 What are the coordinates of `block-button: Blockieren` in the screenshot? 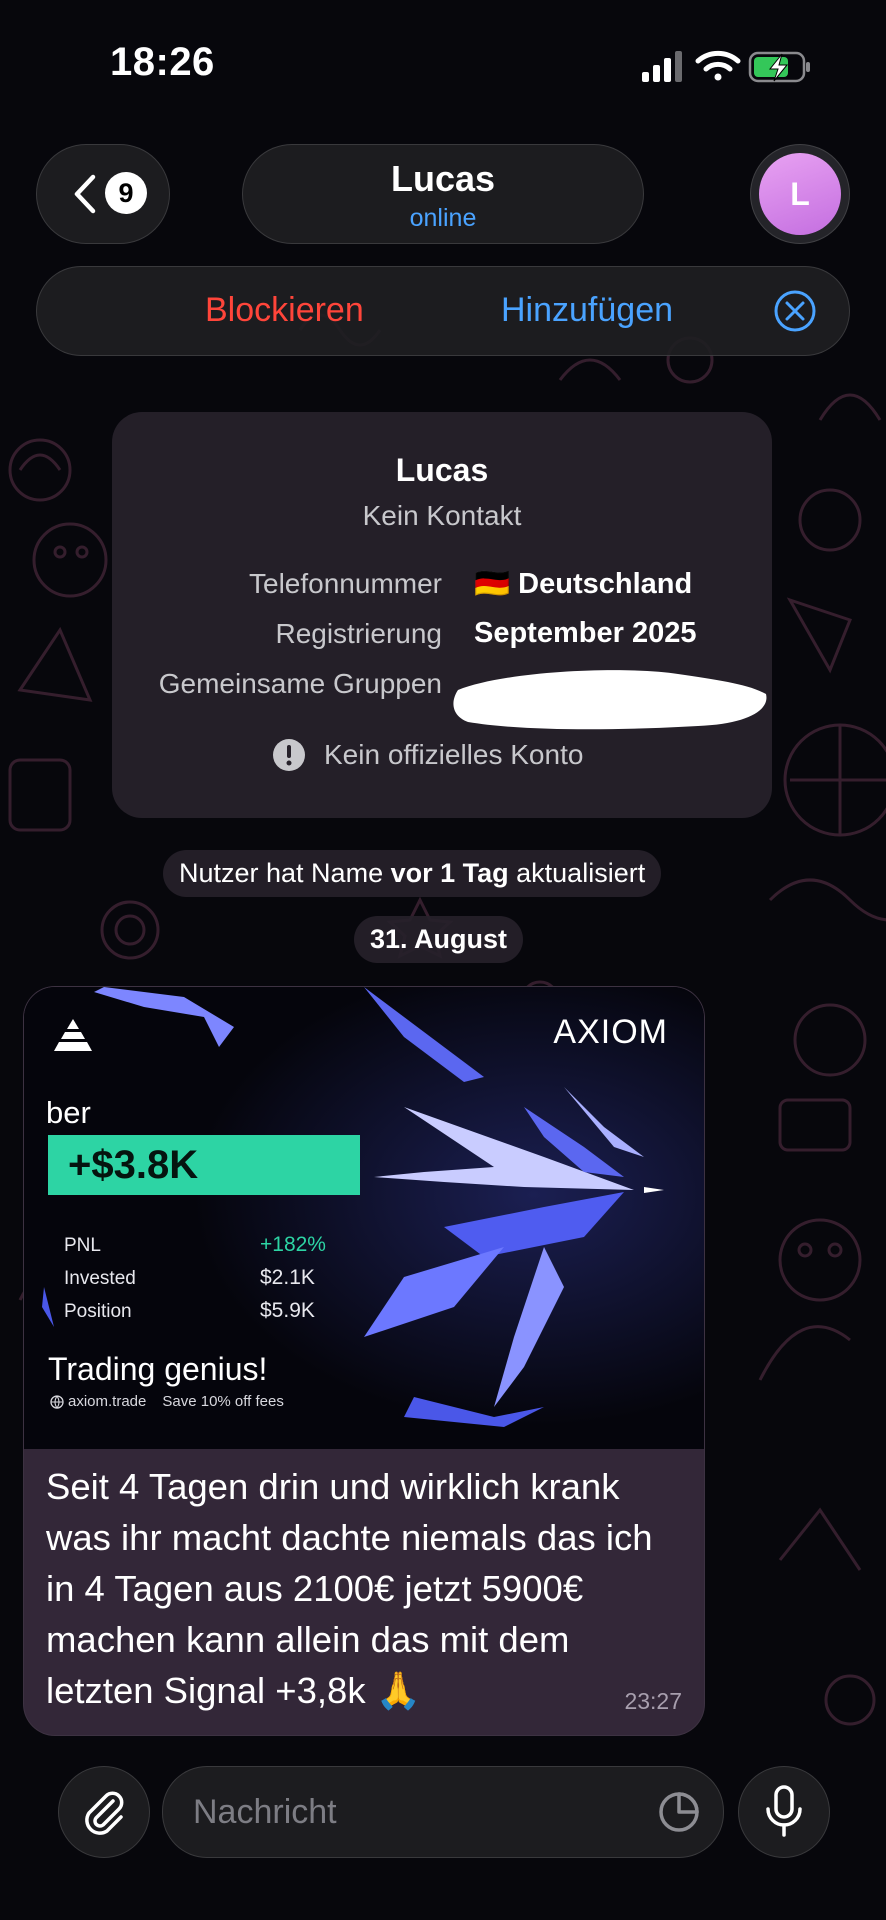 It's located at (284, 310).